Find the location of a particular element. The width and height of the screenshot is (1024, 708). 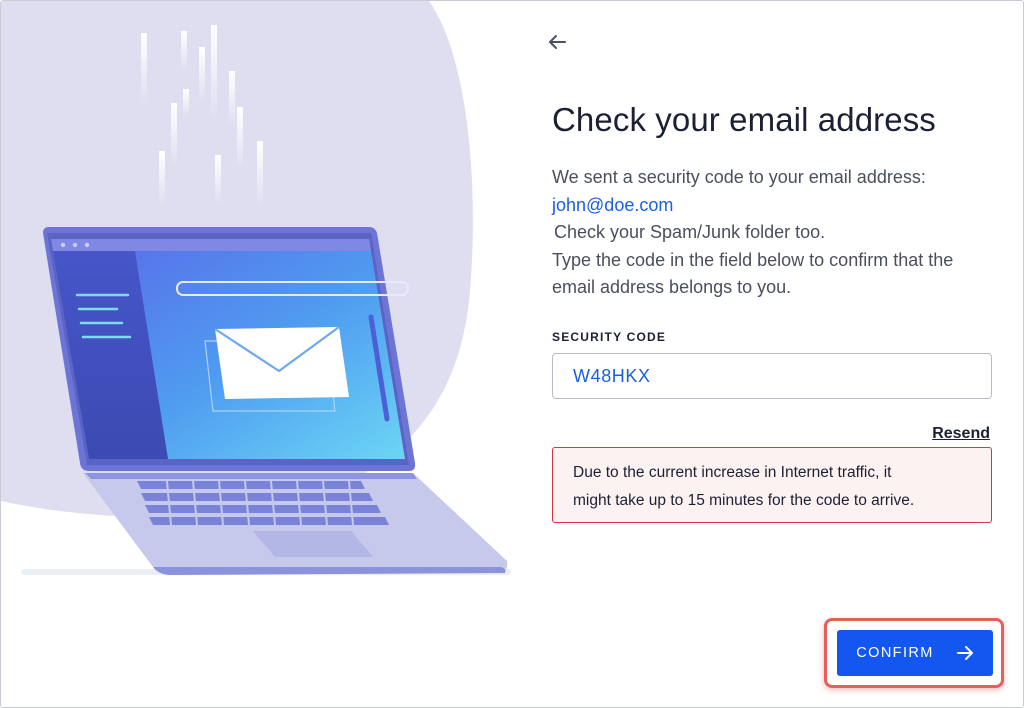

security-code-label: SECURITY CODE is located at coordinates (609, 337).